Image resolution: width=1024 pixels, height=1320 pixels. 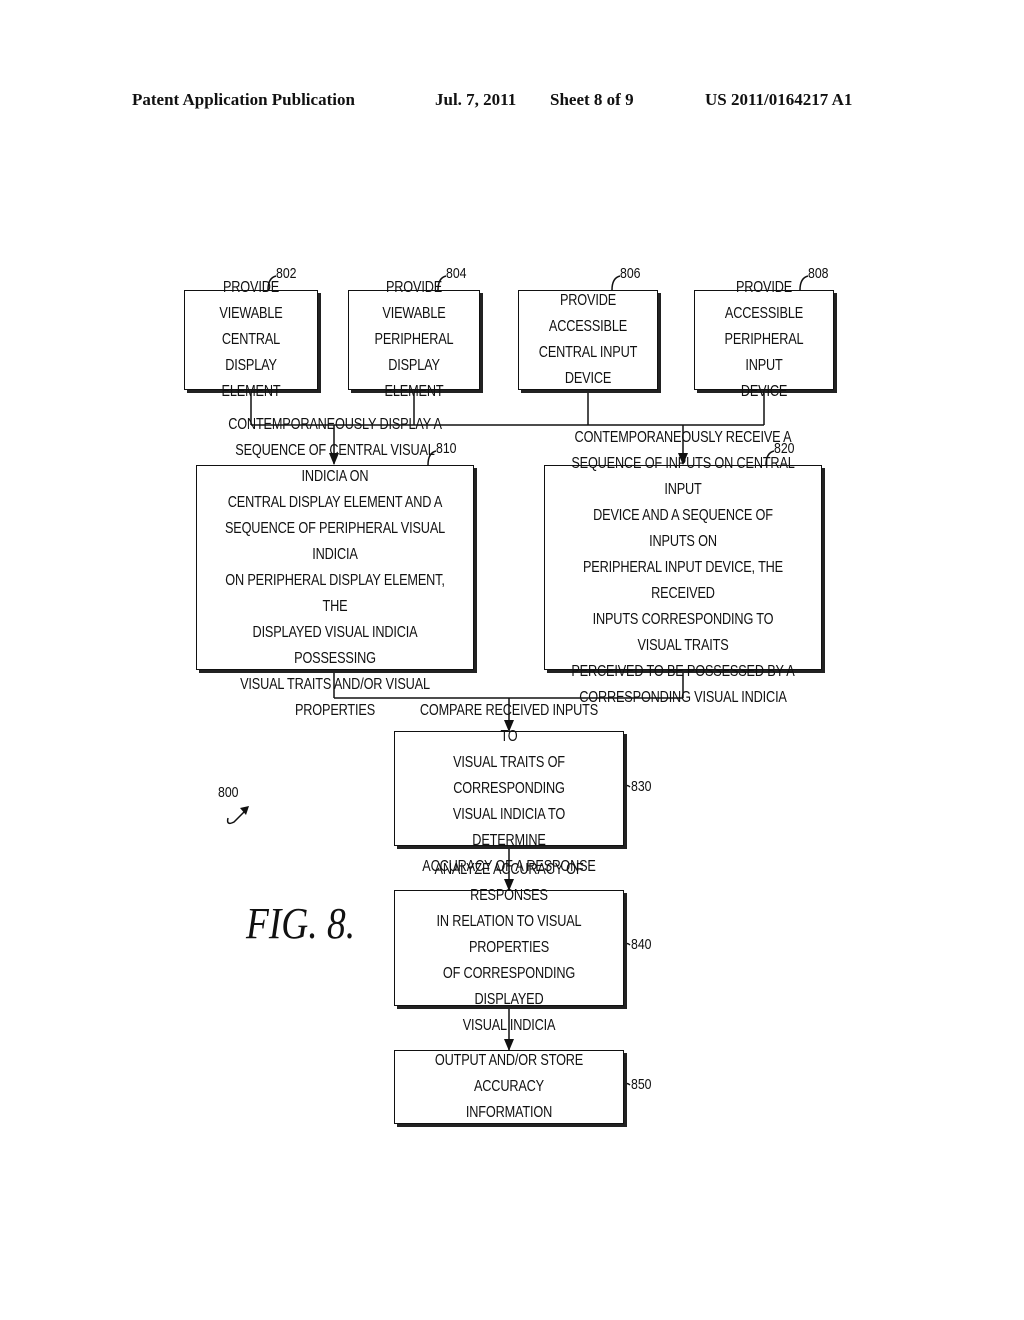 I want to click on step-810-ref: 810, so click(x=446, y=448).